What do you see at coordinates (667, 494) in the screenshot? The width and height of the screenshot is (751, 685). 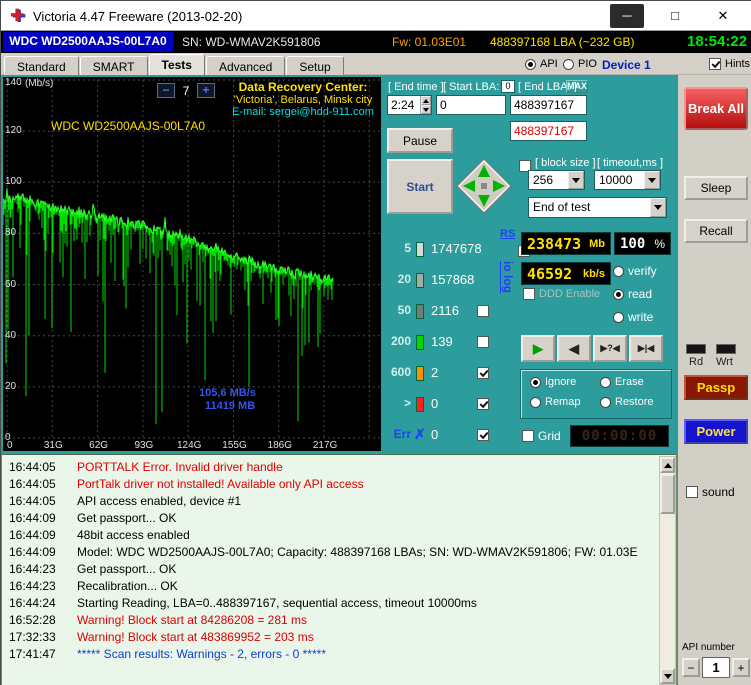 I see `scrollbar-thumb` at bounding box center [667, 494].